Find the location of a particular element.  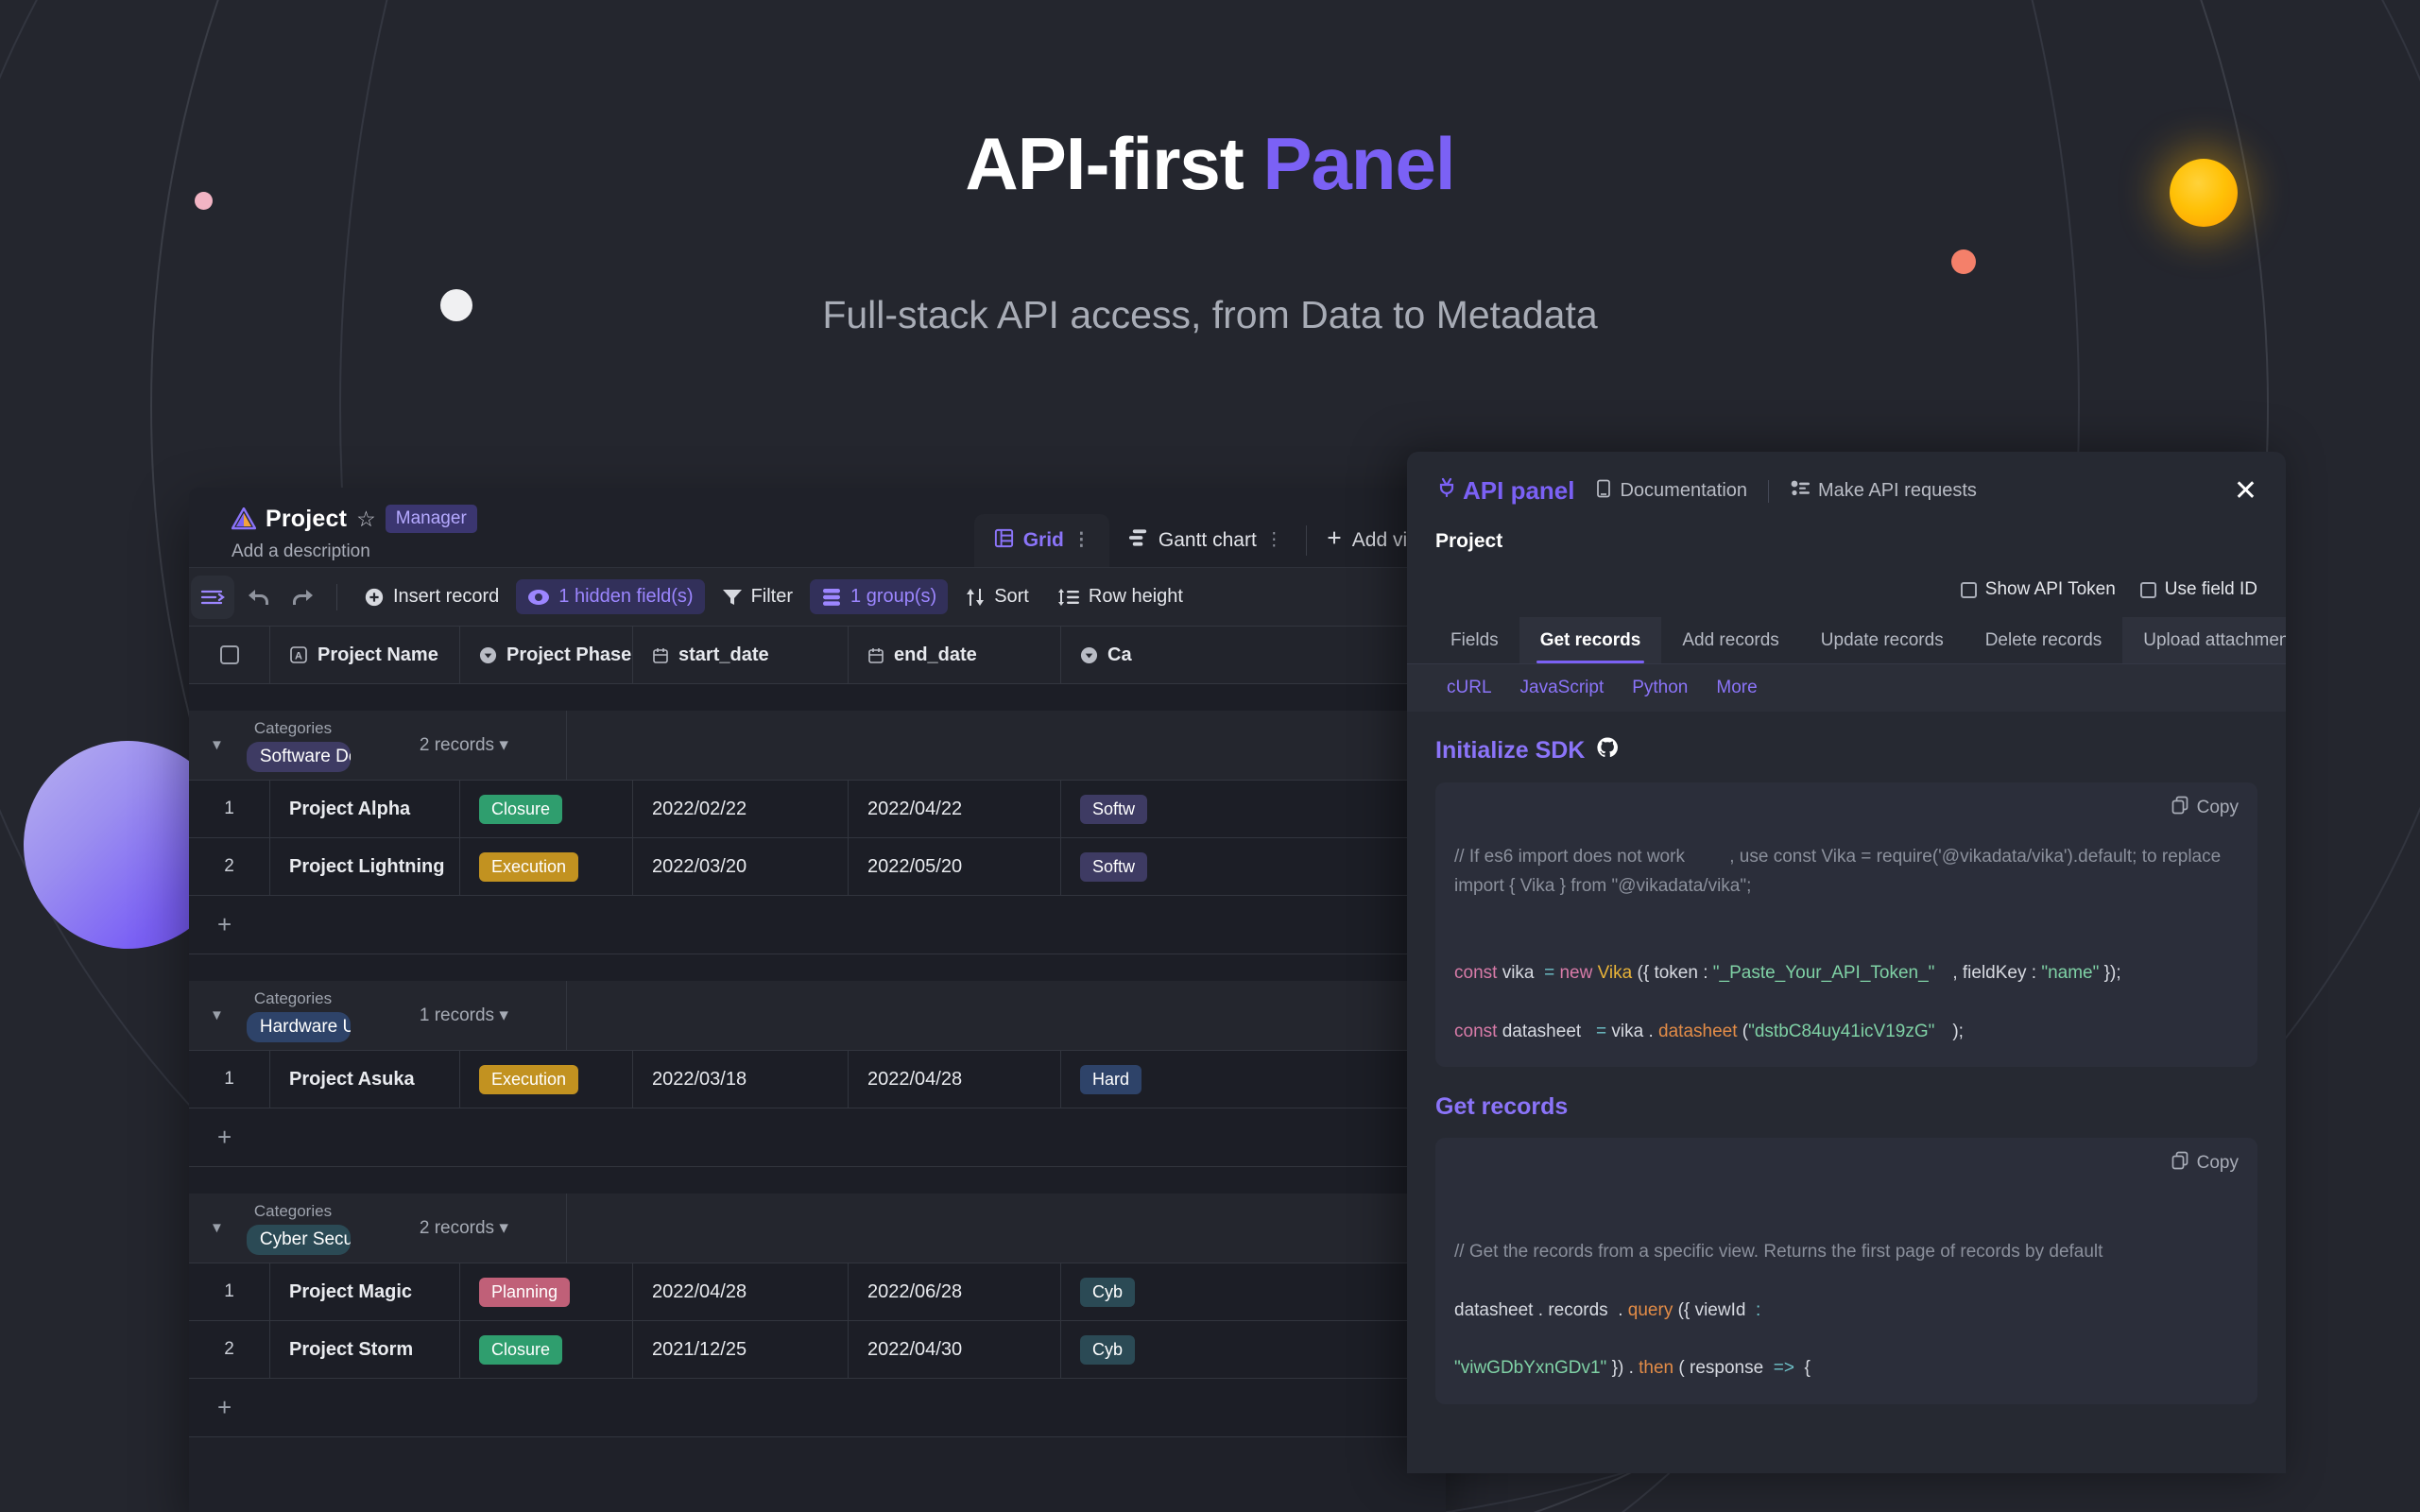

filter-label: Filter is located at coordinates (772, 596).